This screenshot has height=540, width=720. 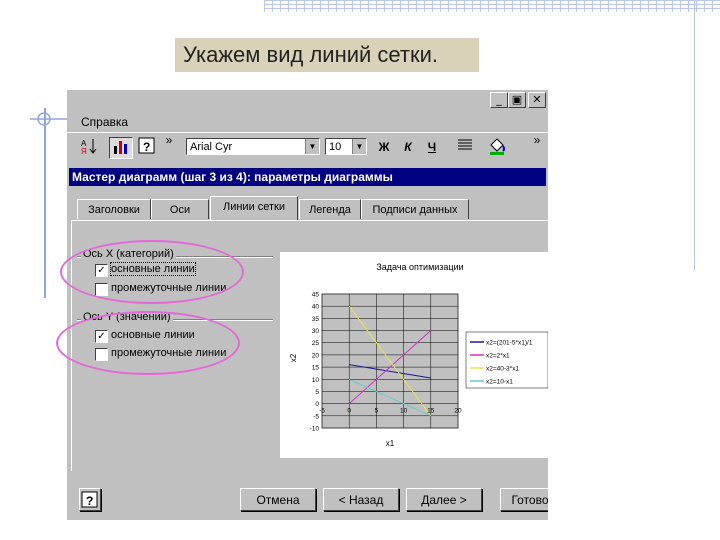 I want to click on finish-button: Готово, so click(x=524, y=499).